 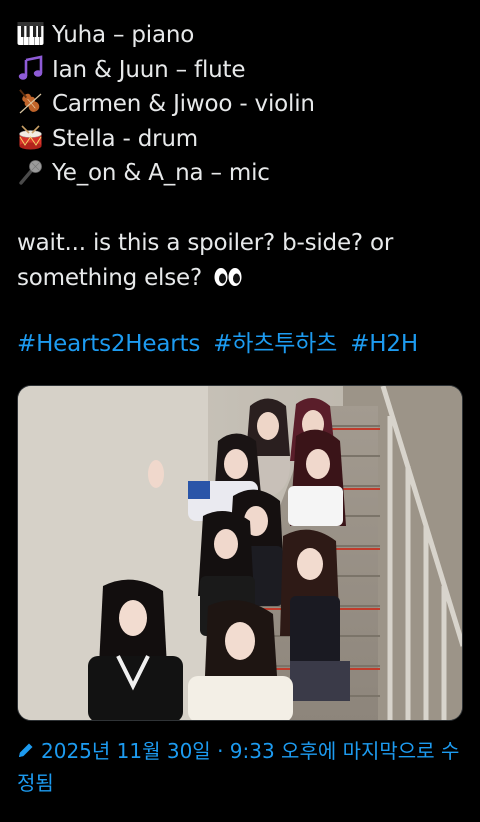 What do you see at coordinates (108, 344) in the screenshot?
I see `hashtag-link: #Hearts2Hearts` at bounding box center [108, 344].